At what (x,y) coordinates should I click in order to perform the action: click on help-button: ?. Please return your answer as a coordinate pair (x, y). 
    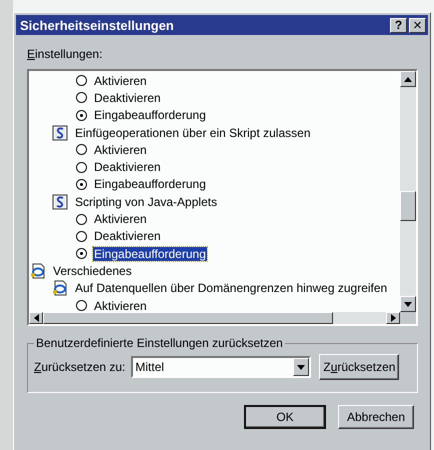
    Looking at the image, I should click on (398, 25).